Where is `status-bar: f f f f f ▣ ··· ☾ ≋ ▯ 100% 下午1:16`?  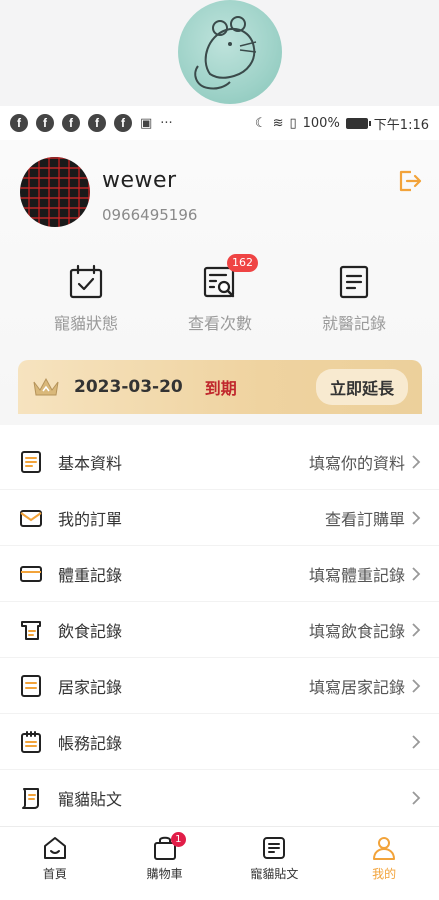 status-bar: f f f f f ▣ ··· ☾ ≋ ▯ 100% 下午1:16 is located at coordinates (219, 123).